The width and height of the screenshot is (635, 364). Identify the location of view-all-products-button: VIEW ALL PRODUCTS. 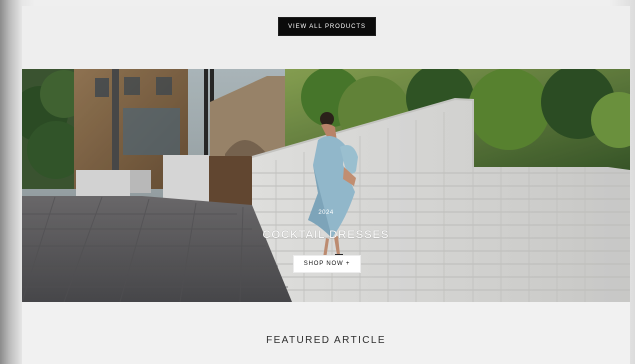
(327, 26).